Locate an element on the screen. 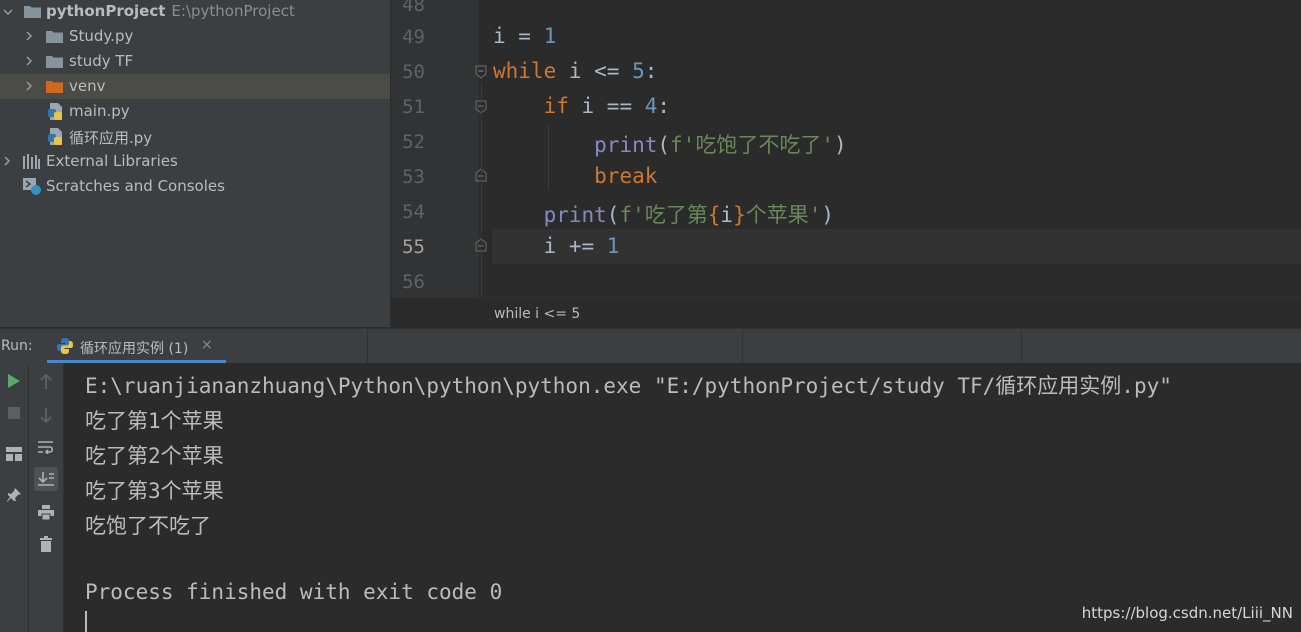 The height and width of the screenshot is (632, 1301). line-number: 53 is located at coordinates (413, 177).